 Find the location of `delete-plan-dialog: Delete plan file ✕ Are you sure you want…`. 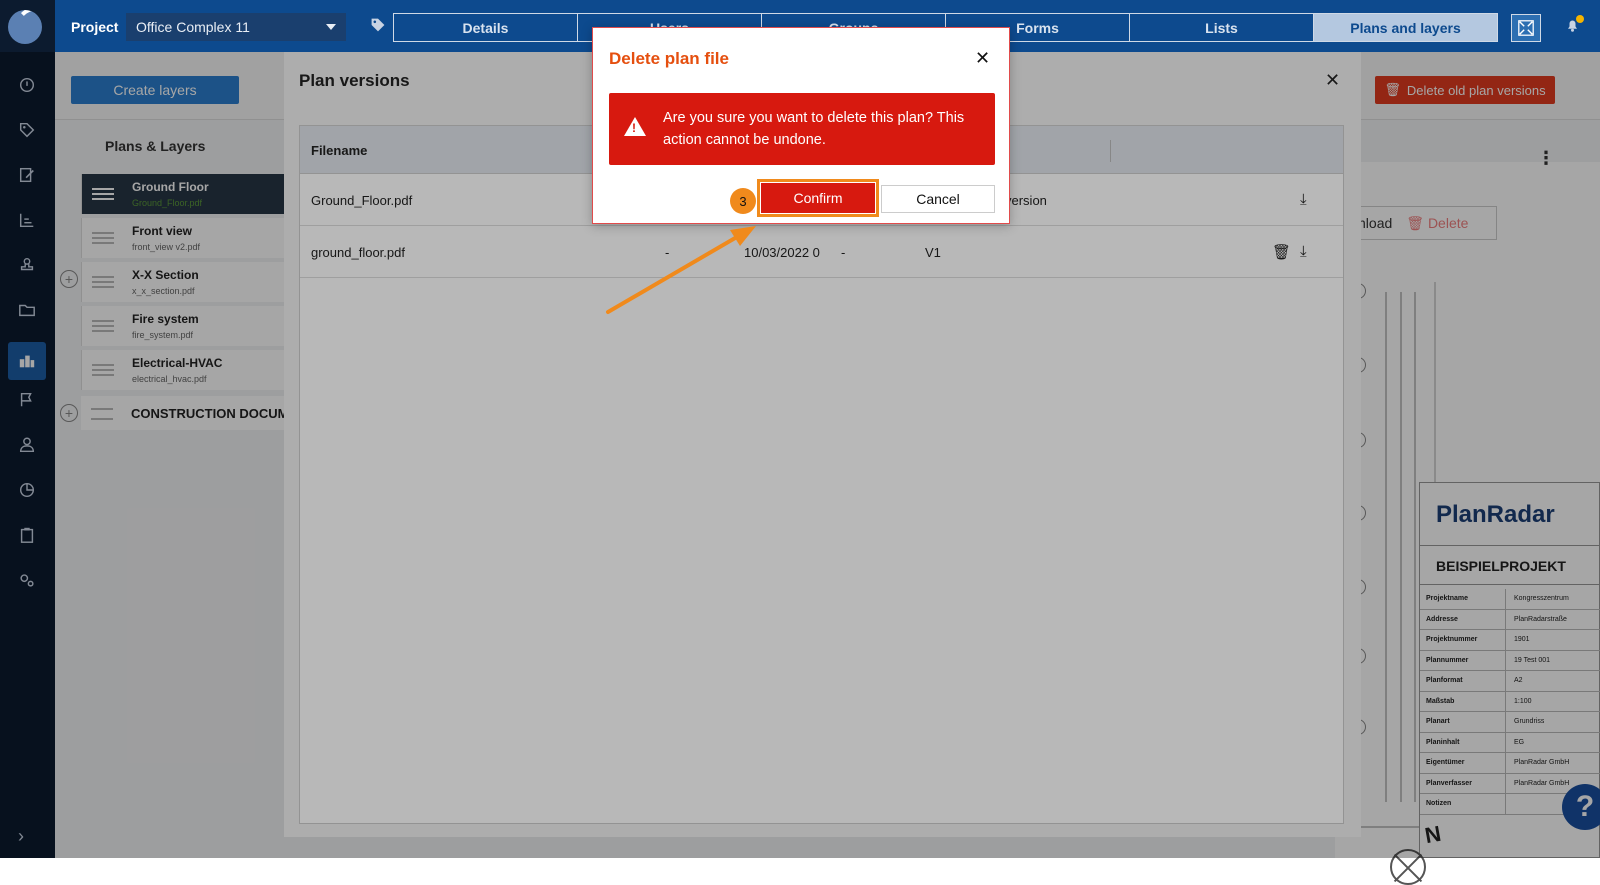

delete-plan-dialog: Delete plan file ✕ Are you sure you want… is located at coordinates (801, 125).